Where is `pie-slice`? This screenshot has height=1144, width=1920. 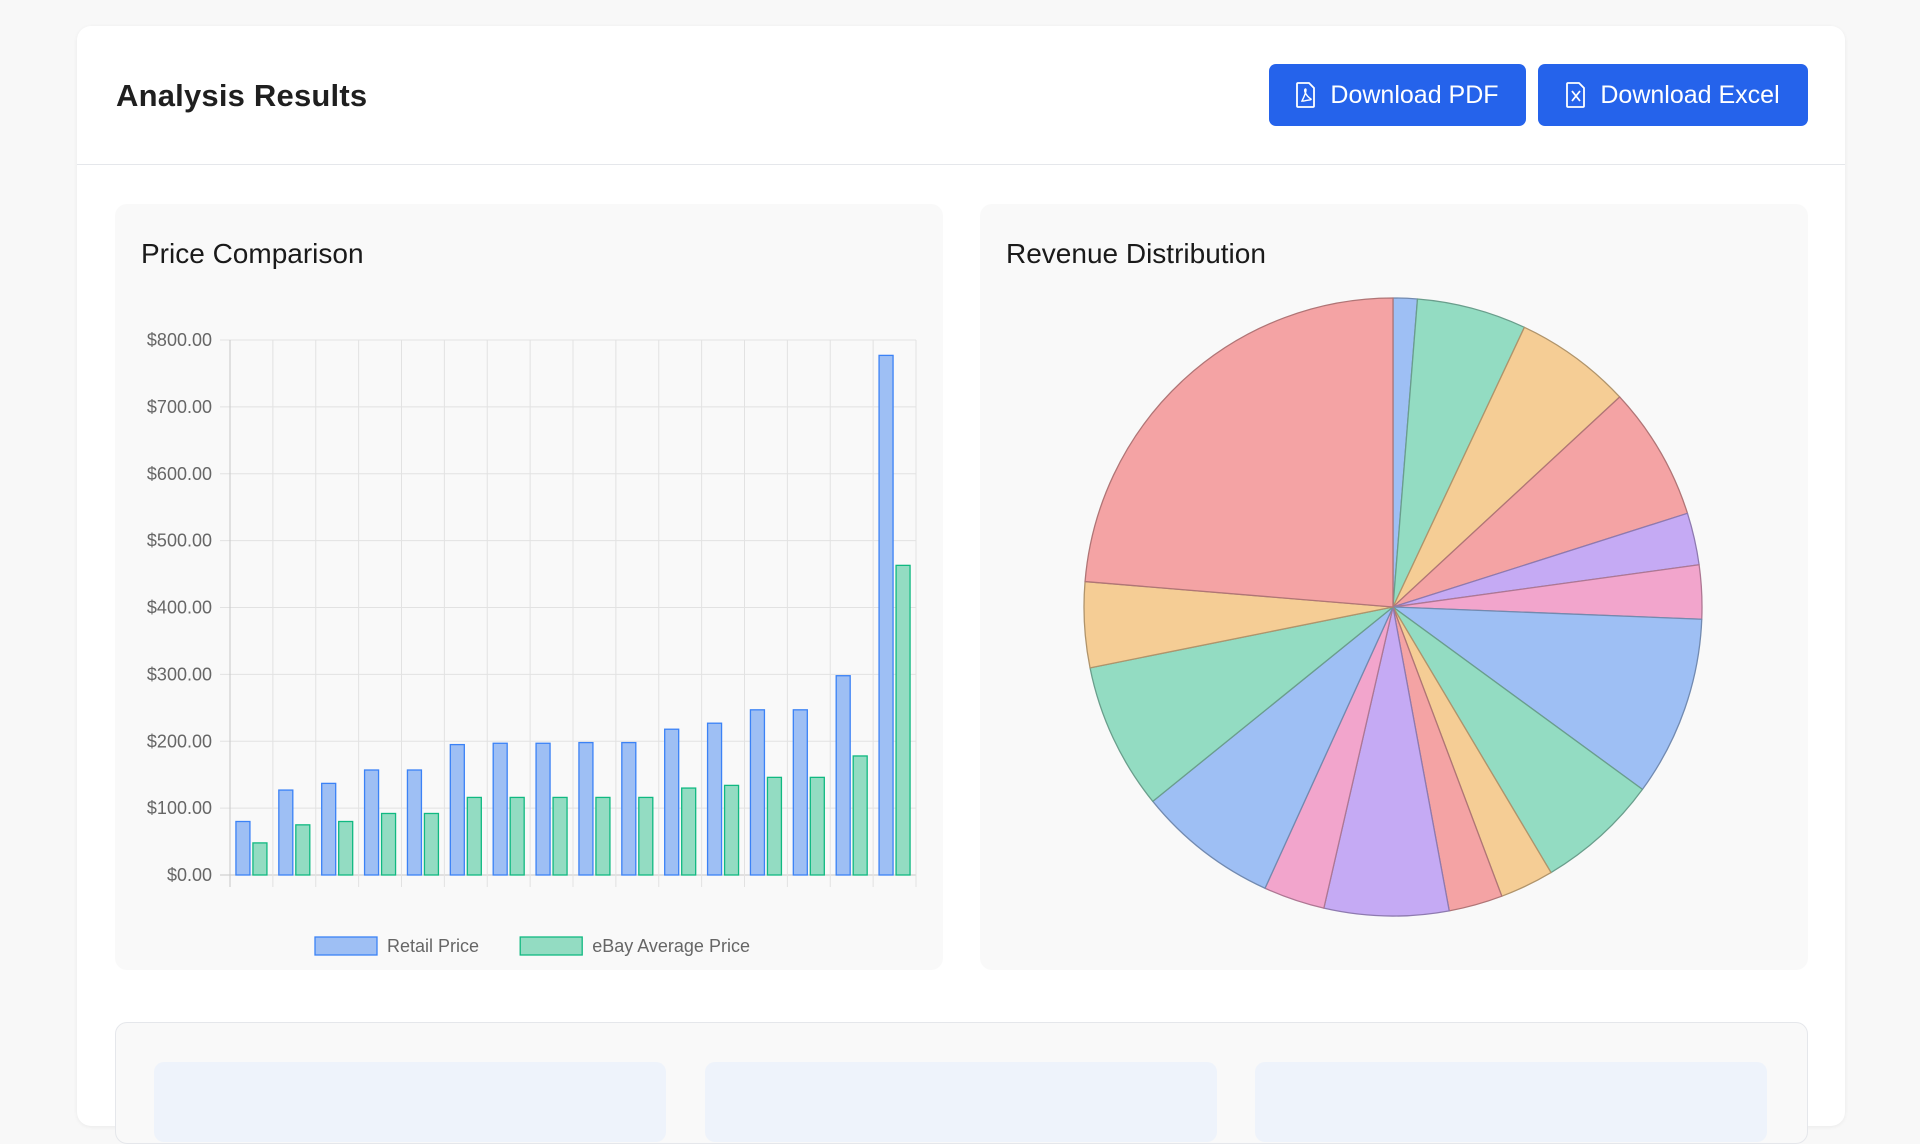
pie-slice is located at coordinates (1239, 452).